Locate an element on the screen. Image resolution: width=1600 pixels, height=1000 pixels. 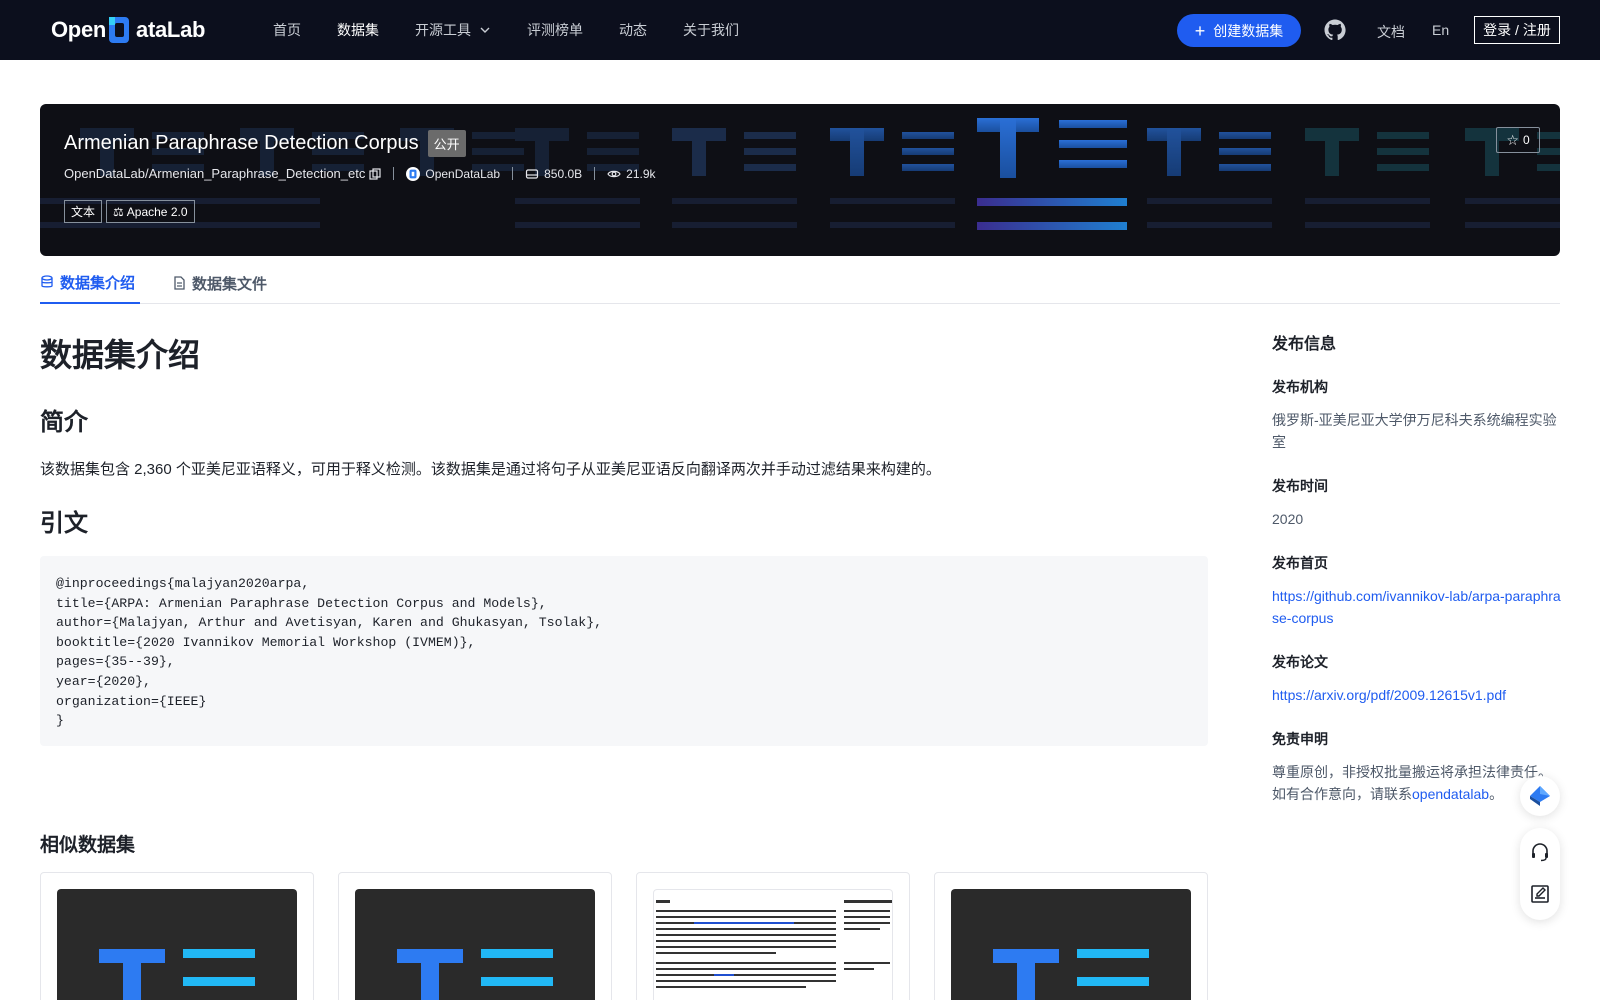
logo: Open ataLab is located at coordinates (128, 30).